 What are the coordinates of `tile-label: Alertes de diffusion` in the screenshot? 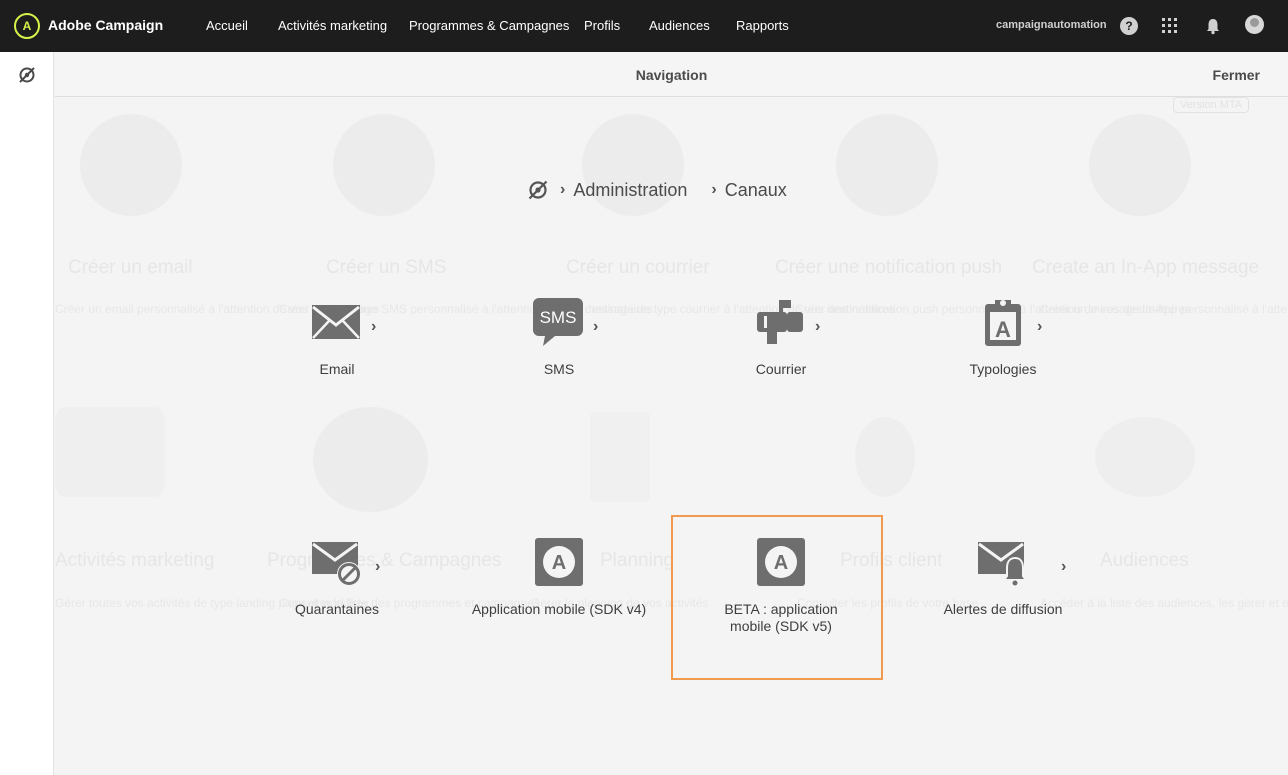 It's located at (1003, 609).